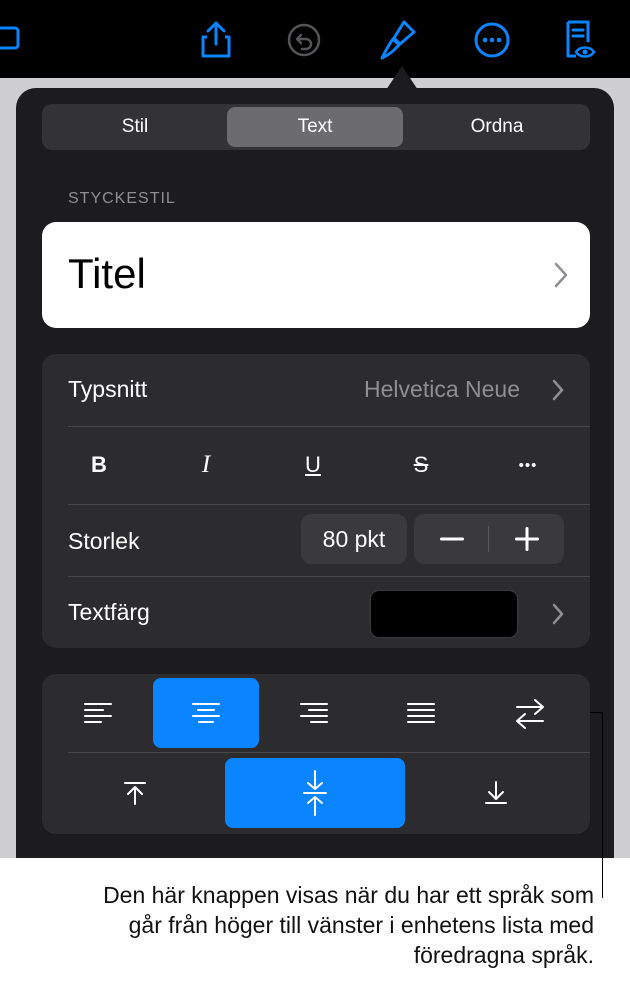 The width and height of the screenshot is (630, 990). What do you see at coordinates (313, 465) in the screenshot?
I see `underline-button: U` at bounding box center [313, 465].